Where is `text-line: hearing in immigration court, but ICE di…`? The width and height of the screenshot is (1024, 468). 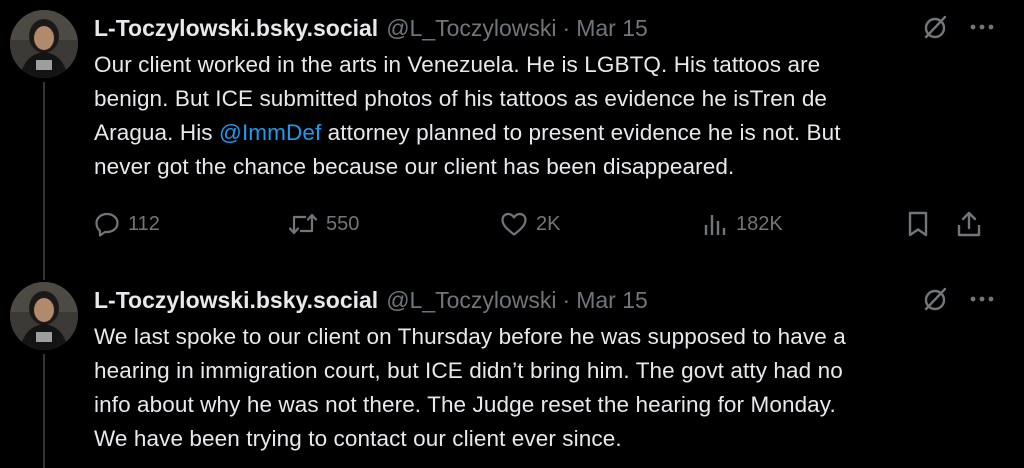
text-line: hearing in immigration court, but ICE di… is located at coordinates (468, 370).